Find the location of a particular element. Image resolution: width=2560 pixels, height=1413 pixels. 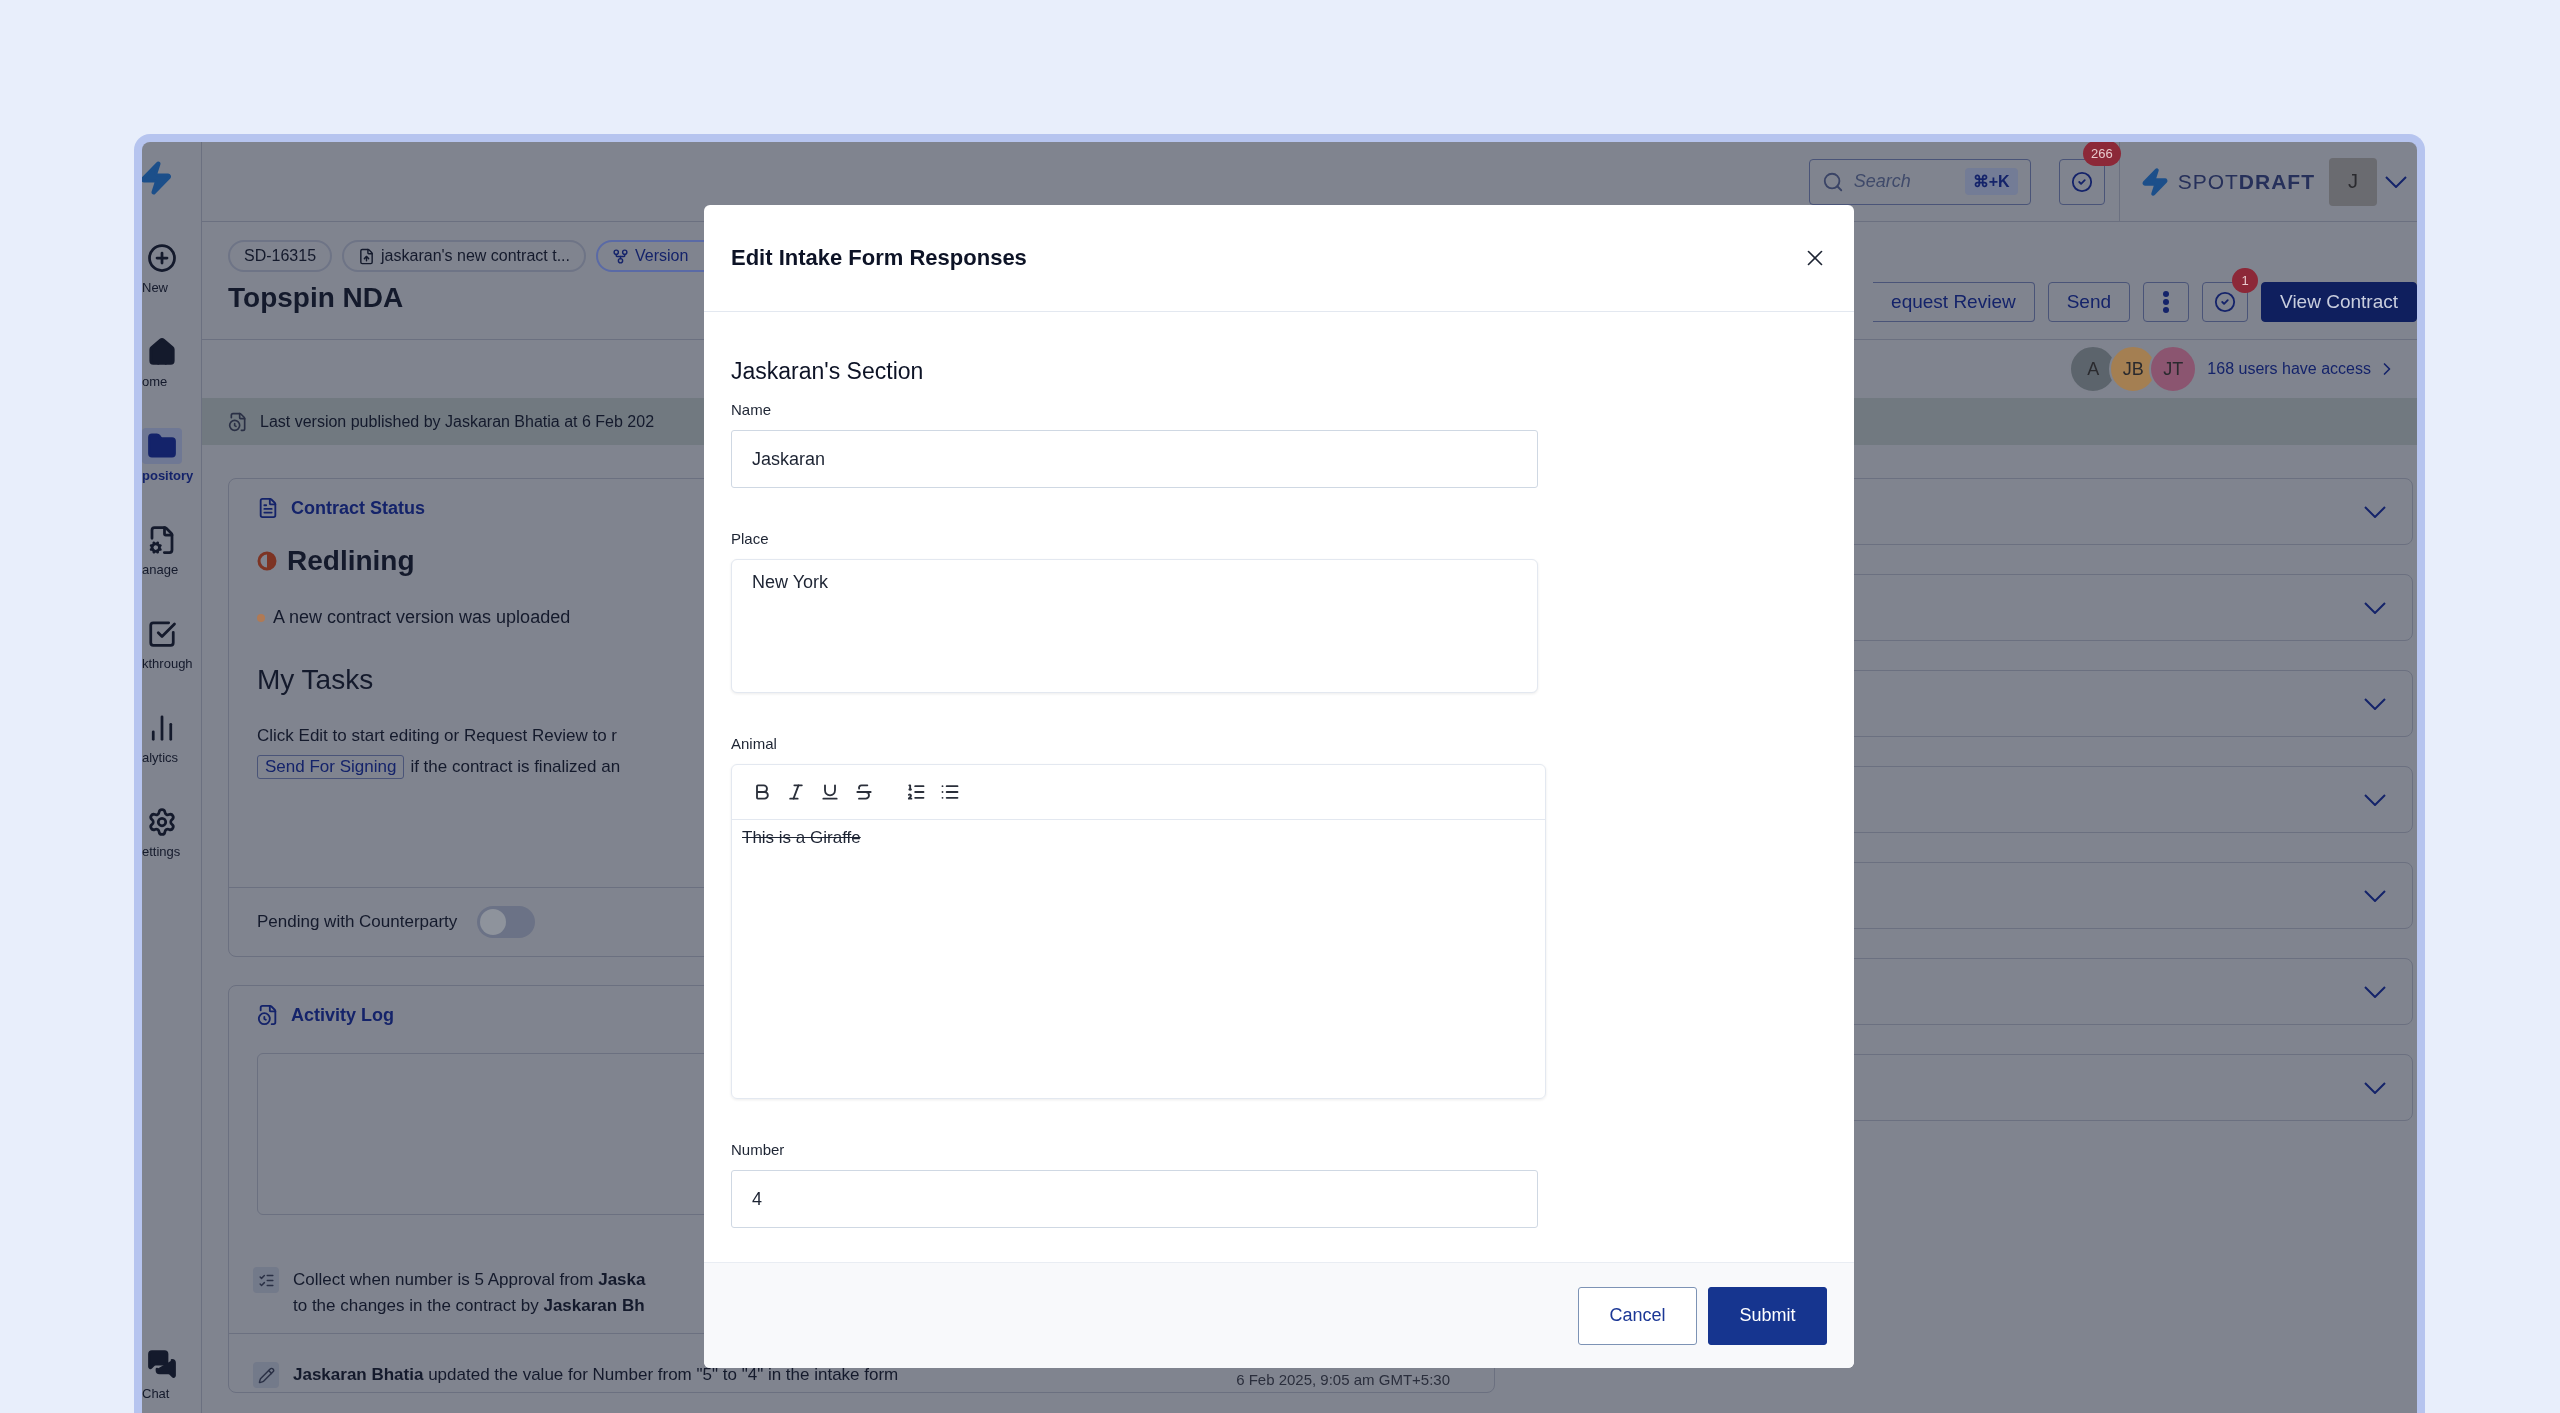

checkbox-icon is located at coordinates (162, 634).